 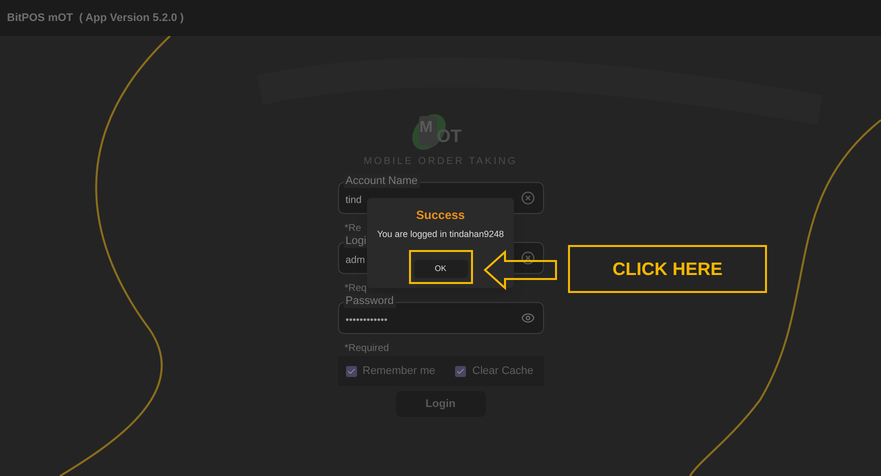 What do you see at coordinates (382, 181) in the screenshot?
I see `field-label: Account Name` at bounding box center [382, 181].